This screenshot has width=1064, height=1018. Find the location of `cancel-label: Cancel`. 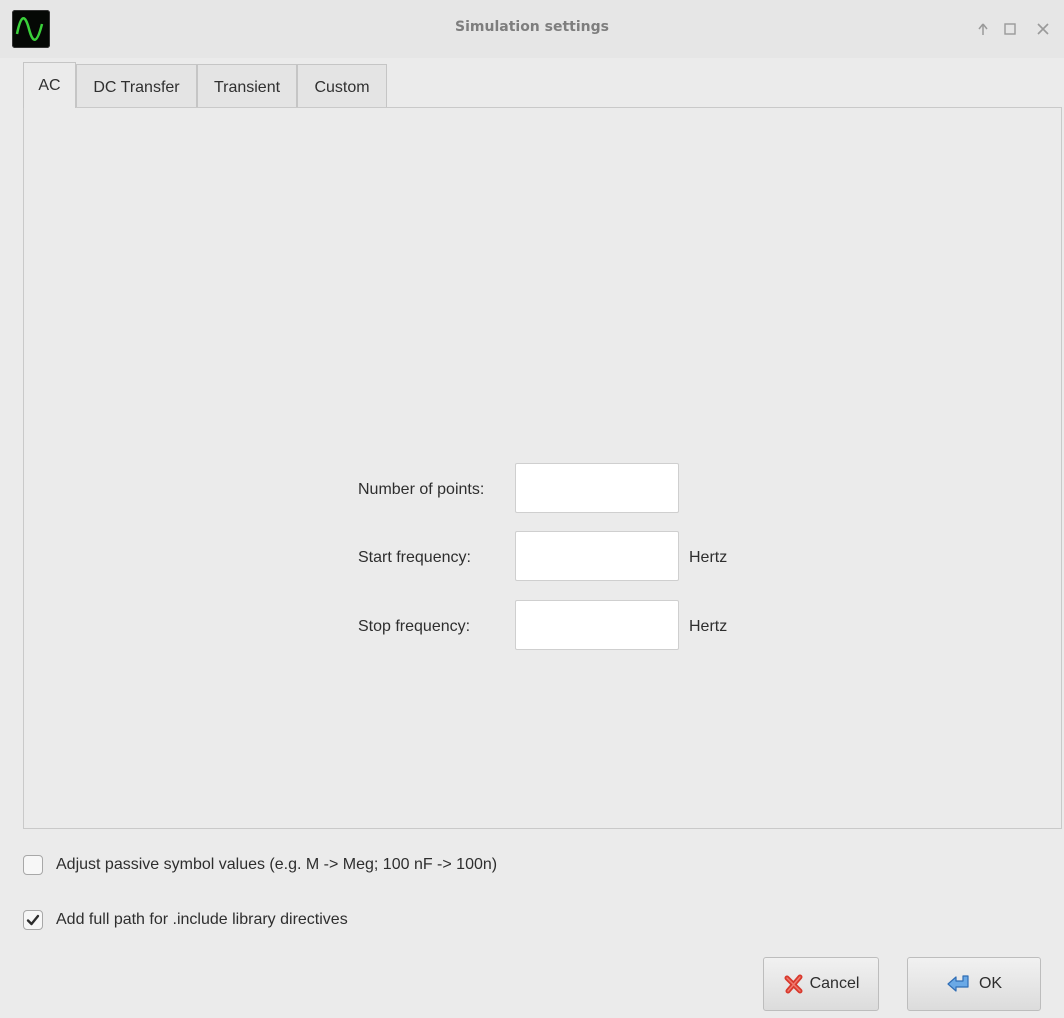

cancel-label: Cancel is located at coordinates (834, 983).